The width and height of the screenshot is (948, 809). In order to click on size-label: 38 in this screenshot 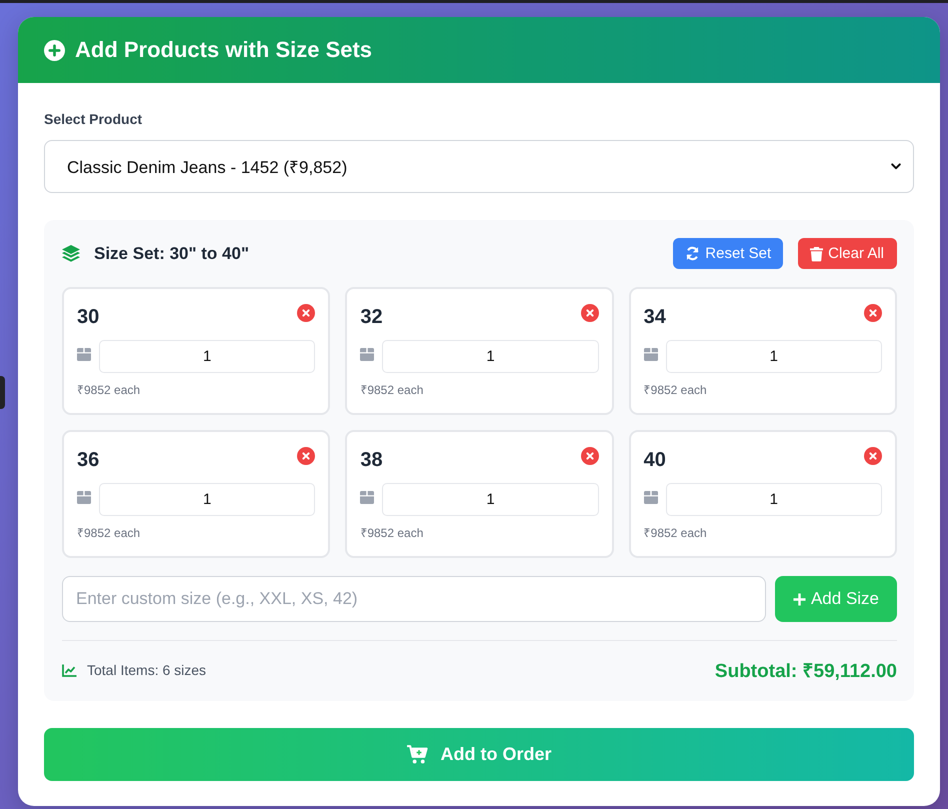, I will do `click(371, 460)`.